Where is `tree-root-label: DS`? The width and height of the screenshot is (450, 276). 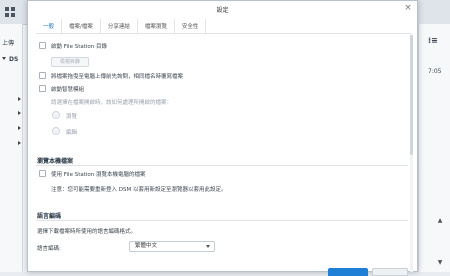 tree-root-label: DS is located at coordinates (13, 59).